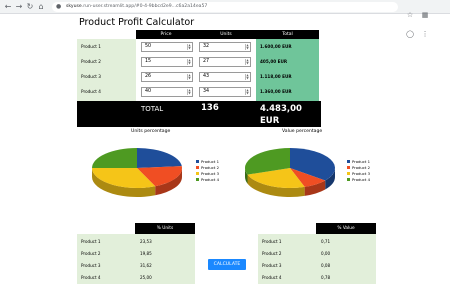  Describe the element at coordinates (326, 265) in the screenshot. I see `value-percent-value: 0,08` at that location.